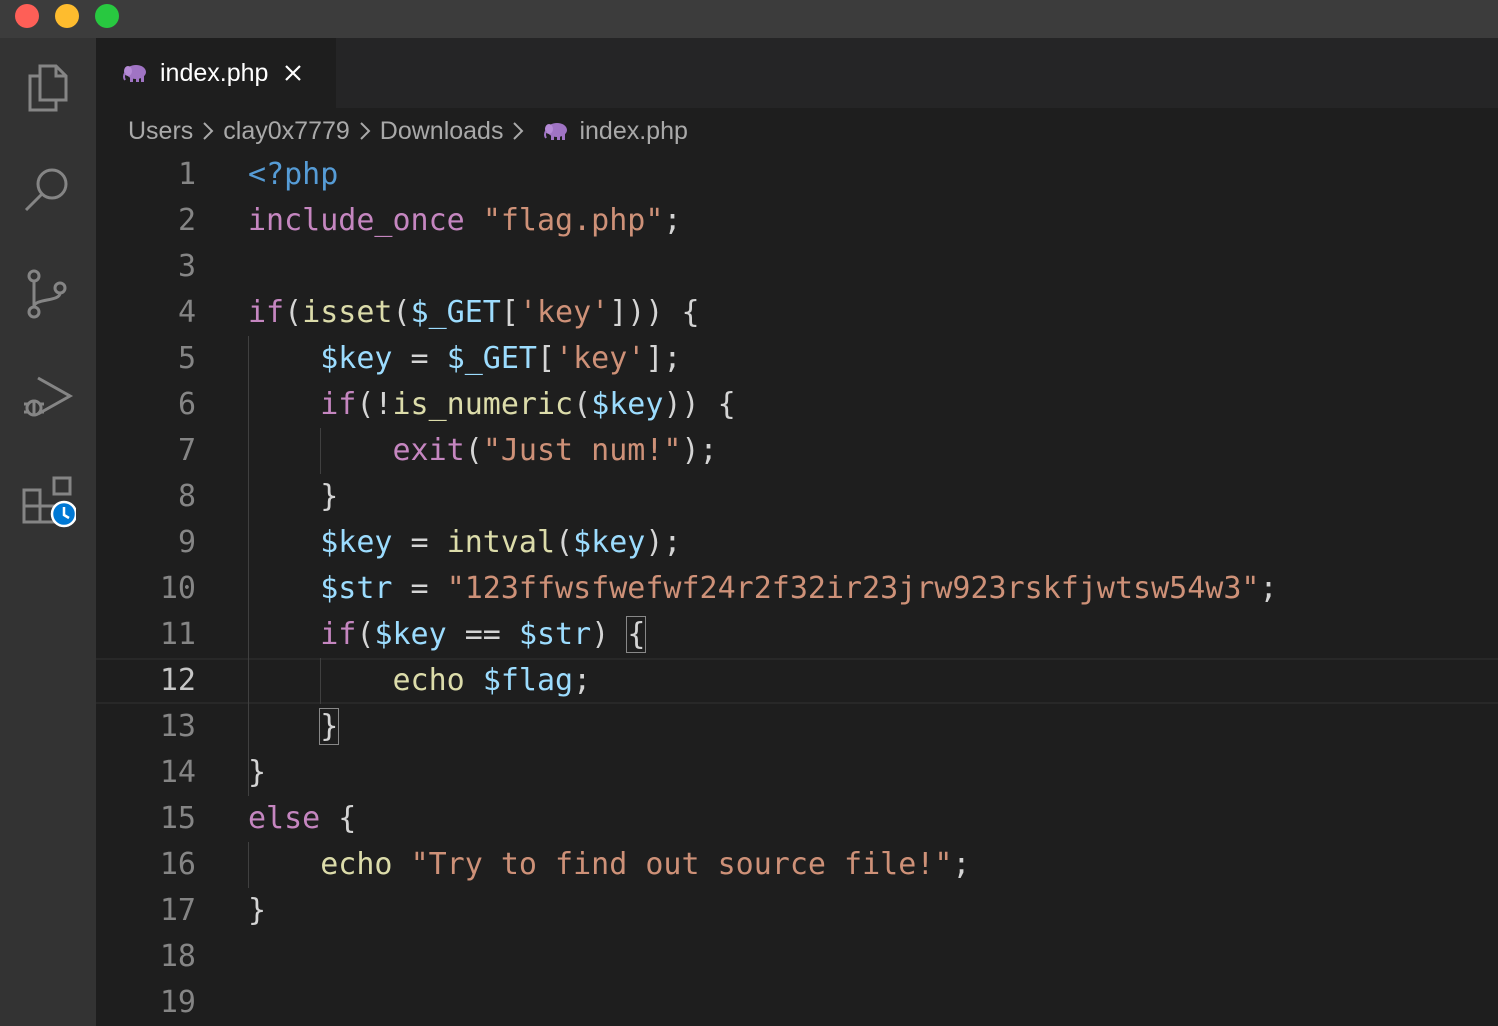 This screenshot has width=1498, height=1026. Describe the element at coordinates (186, 542) in the screenshot. I see `line-number: 9` at that location.